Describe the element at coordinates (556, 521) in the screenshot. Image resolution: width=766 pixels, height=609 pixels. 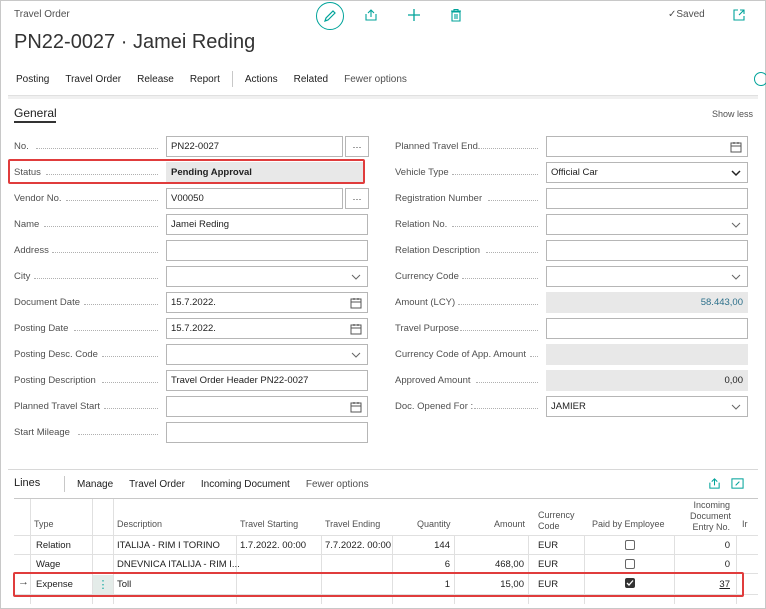
I see `col-currency-code: Currency Code` at that location.